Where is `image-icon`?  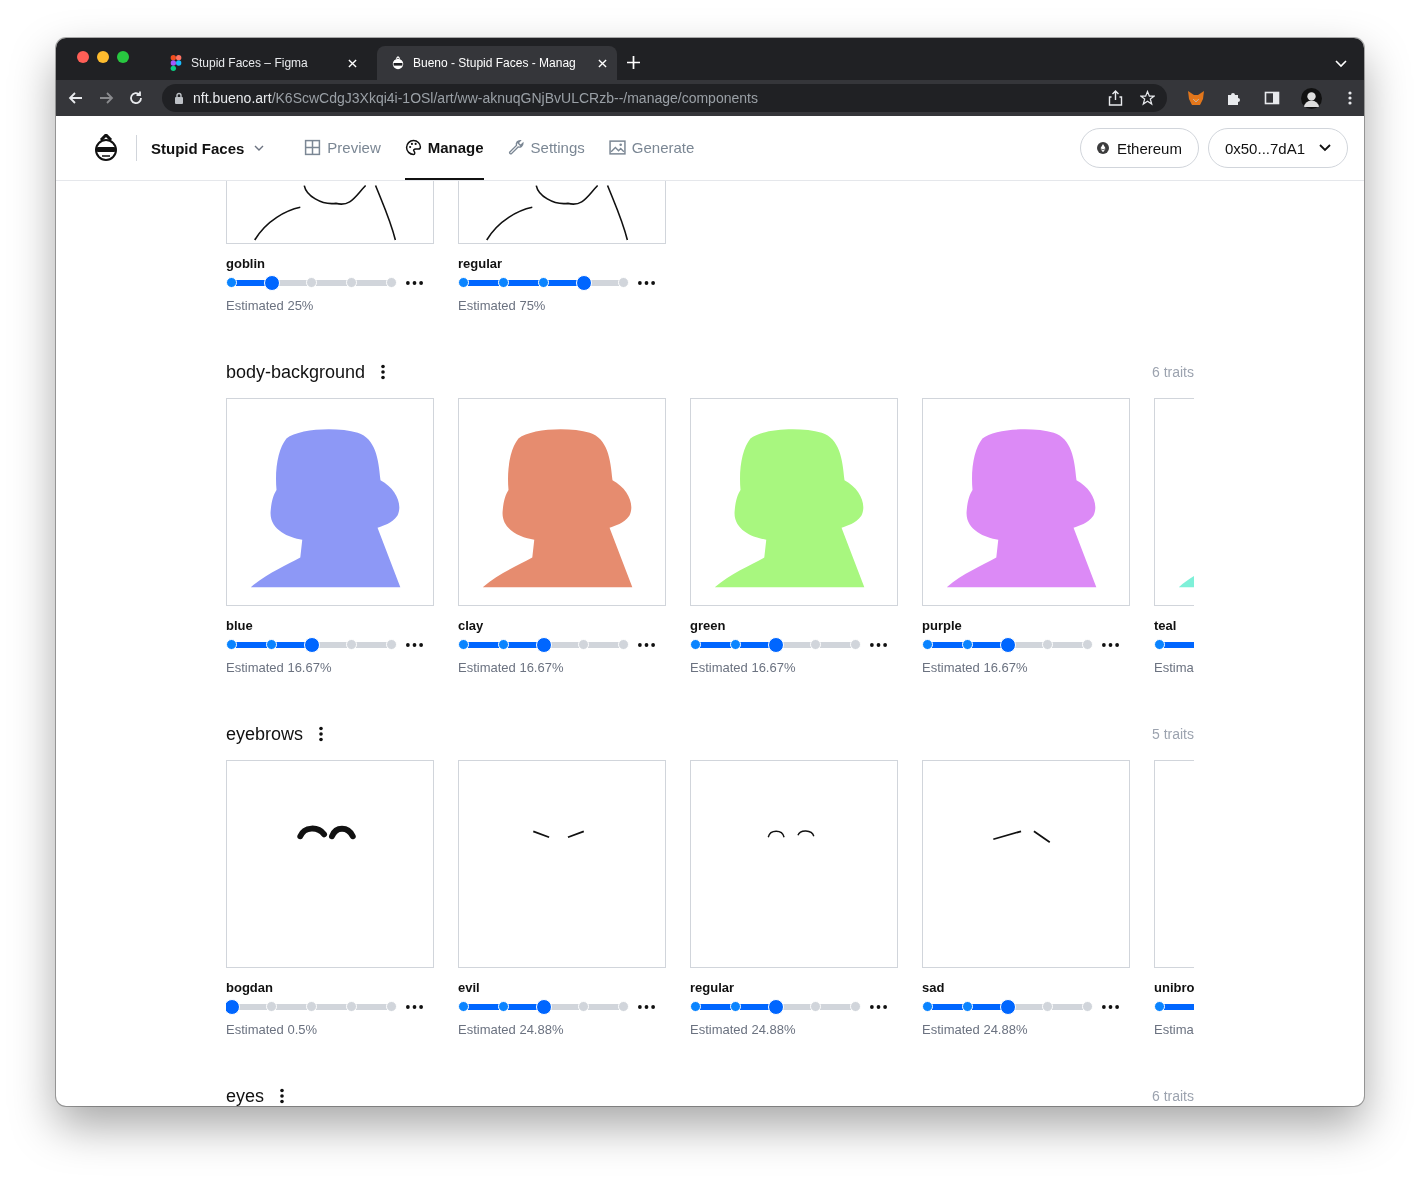
image-icon is located at coordinates (617, 147).